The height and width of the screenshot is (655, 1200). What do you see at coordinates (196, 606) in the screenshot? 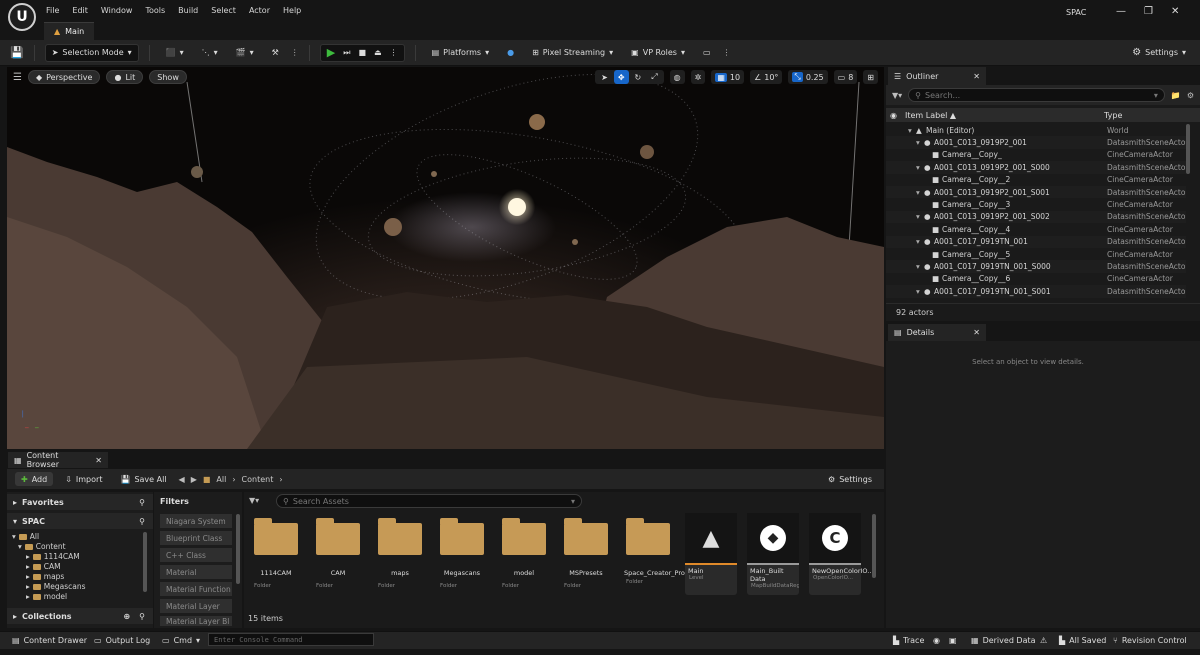
I see `filter-material-layer: Material Layer` at bounding box center [196, 606].